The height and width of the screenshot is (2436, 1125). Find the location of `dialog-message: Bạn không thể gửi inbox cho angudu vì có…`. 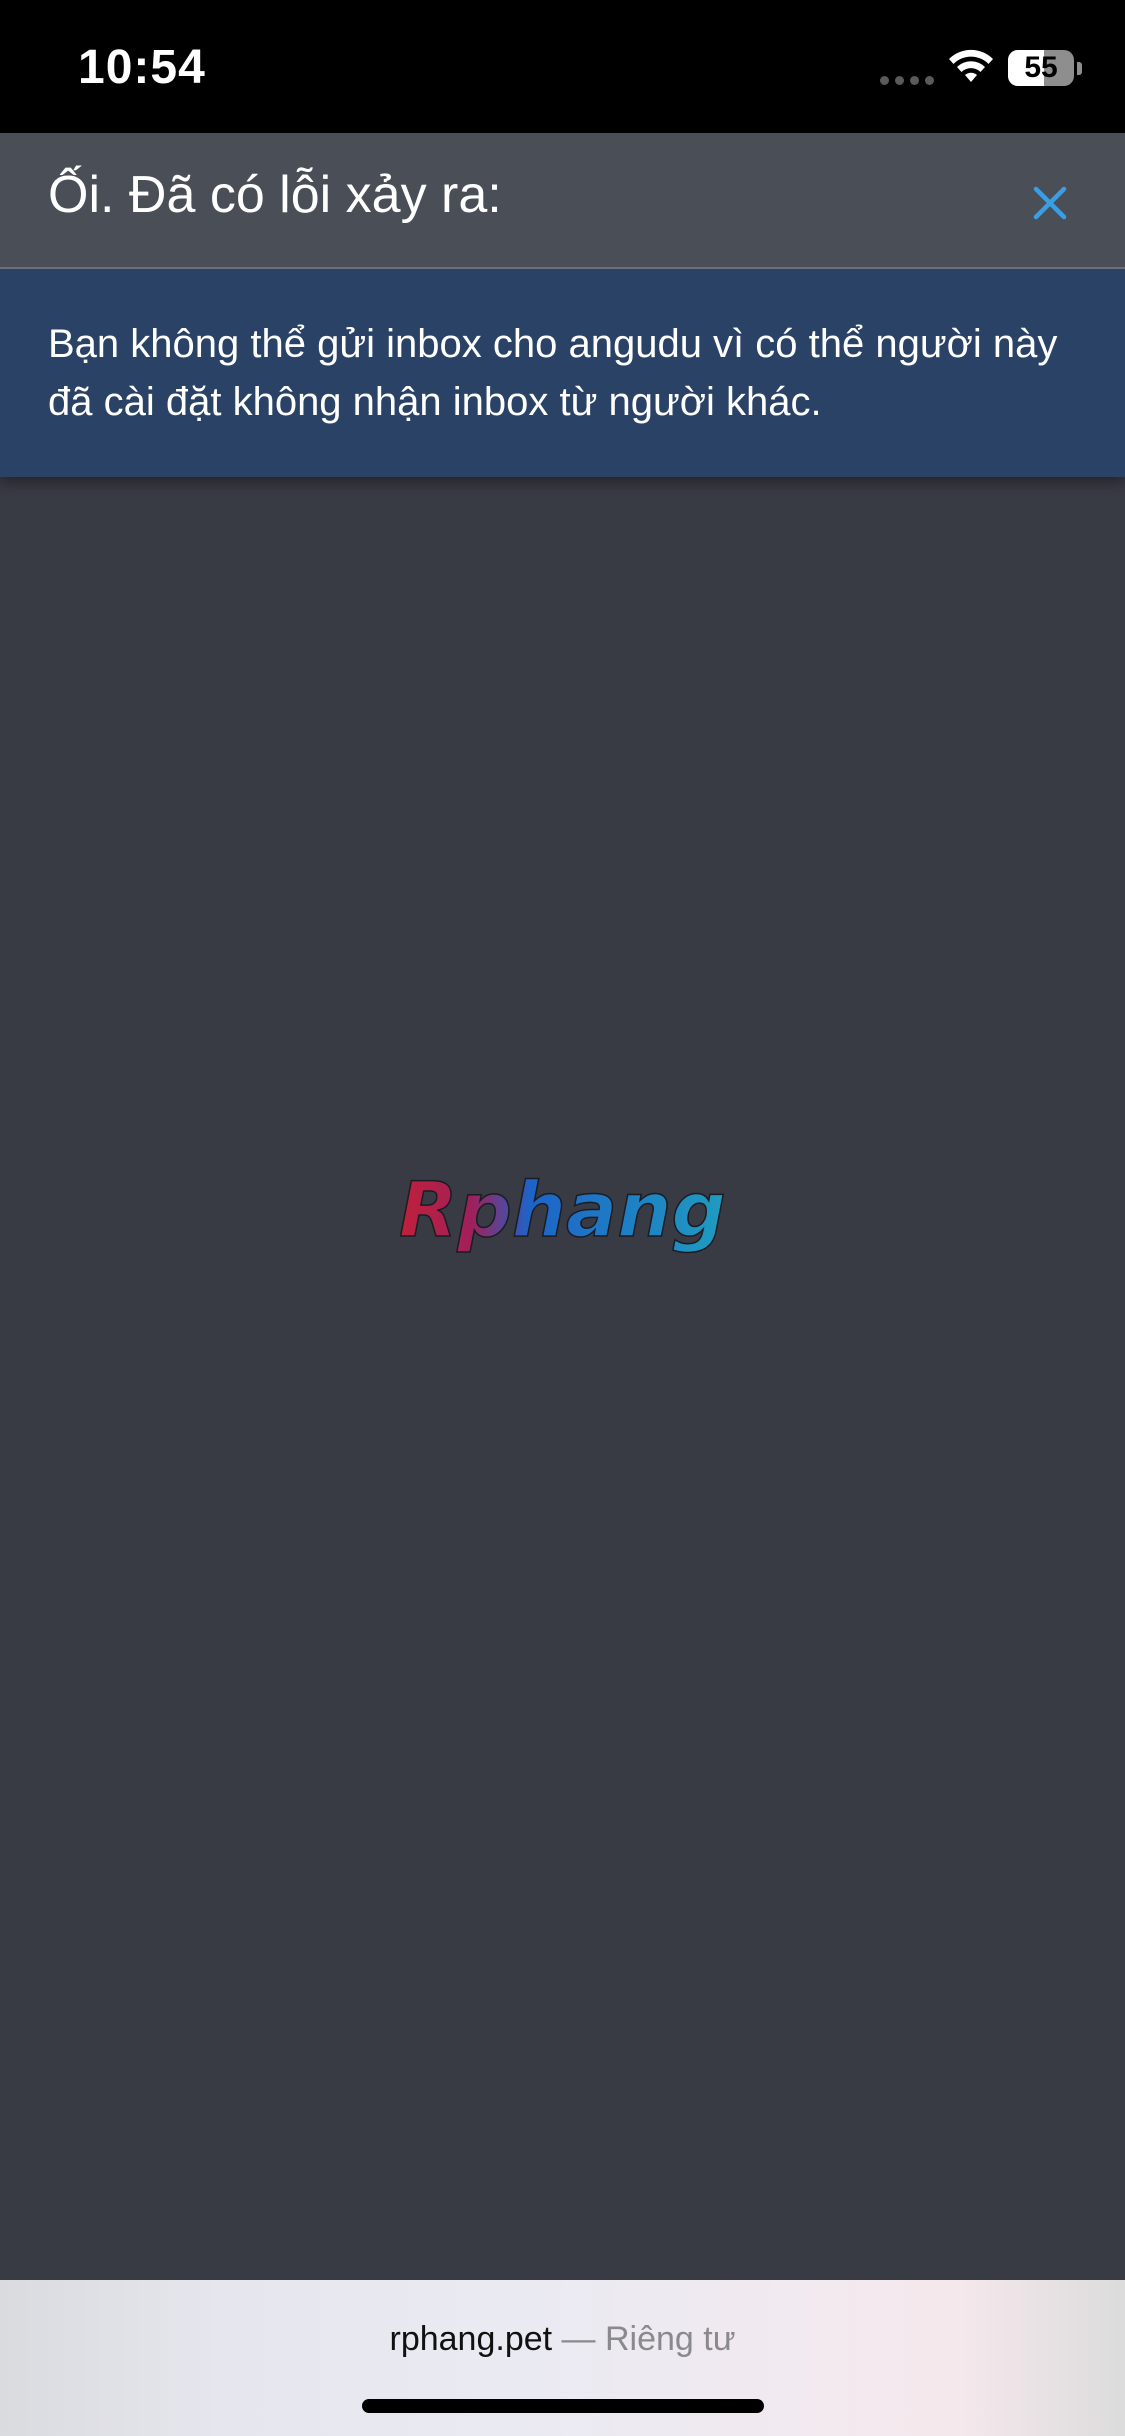

dialog-message: Bạn không thể gửi inbox cho angudu vì có… is located at coordinates (562, 373).